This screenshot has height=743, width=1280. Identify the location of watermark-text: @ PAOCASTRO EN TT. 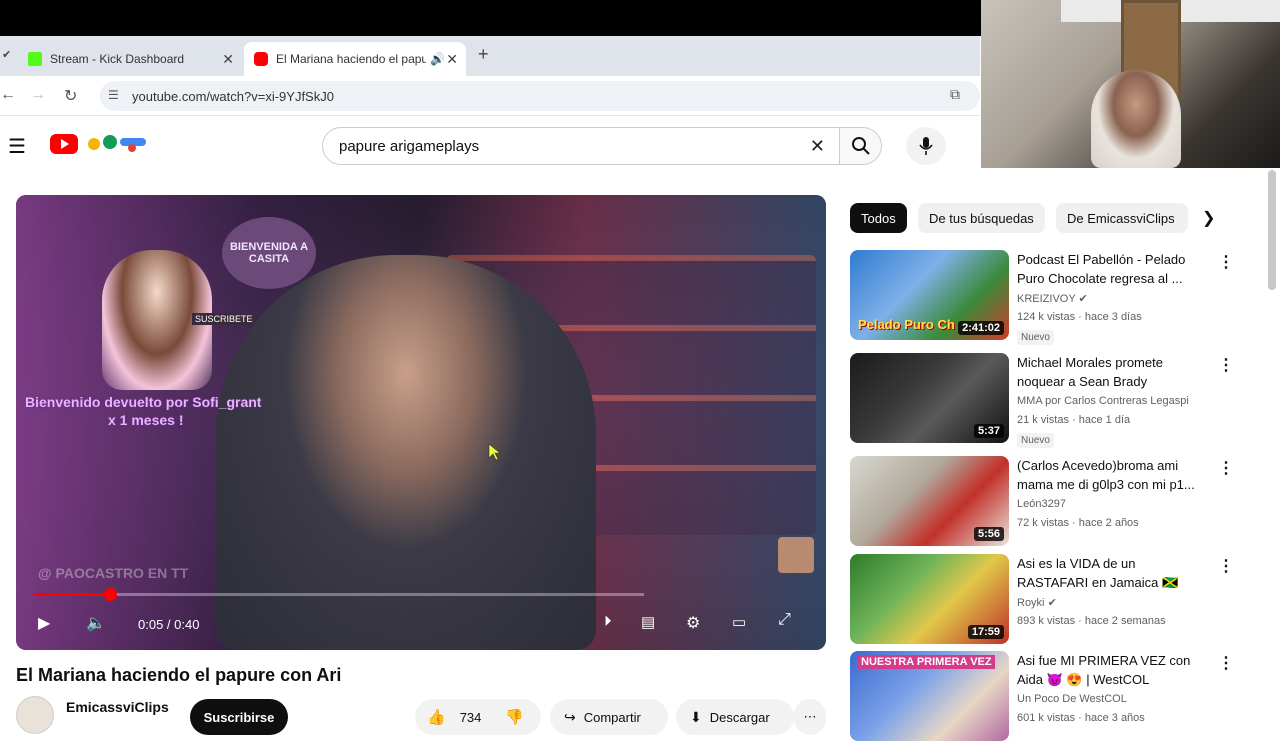
(113, 573).